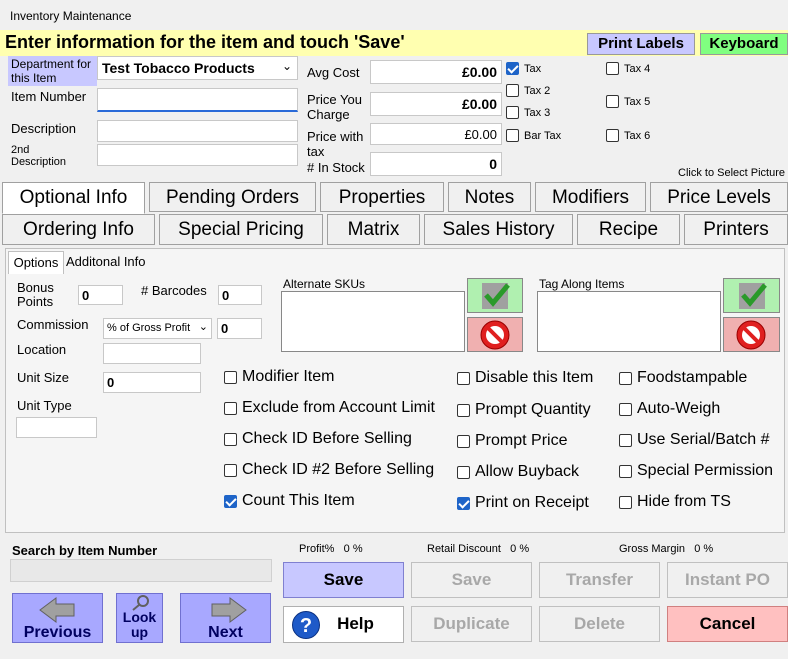 Image resolution: width=788 pixels, height=659 pixels. I want to click on keyboard-button: Keyboard, so click(744, 44).